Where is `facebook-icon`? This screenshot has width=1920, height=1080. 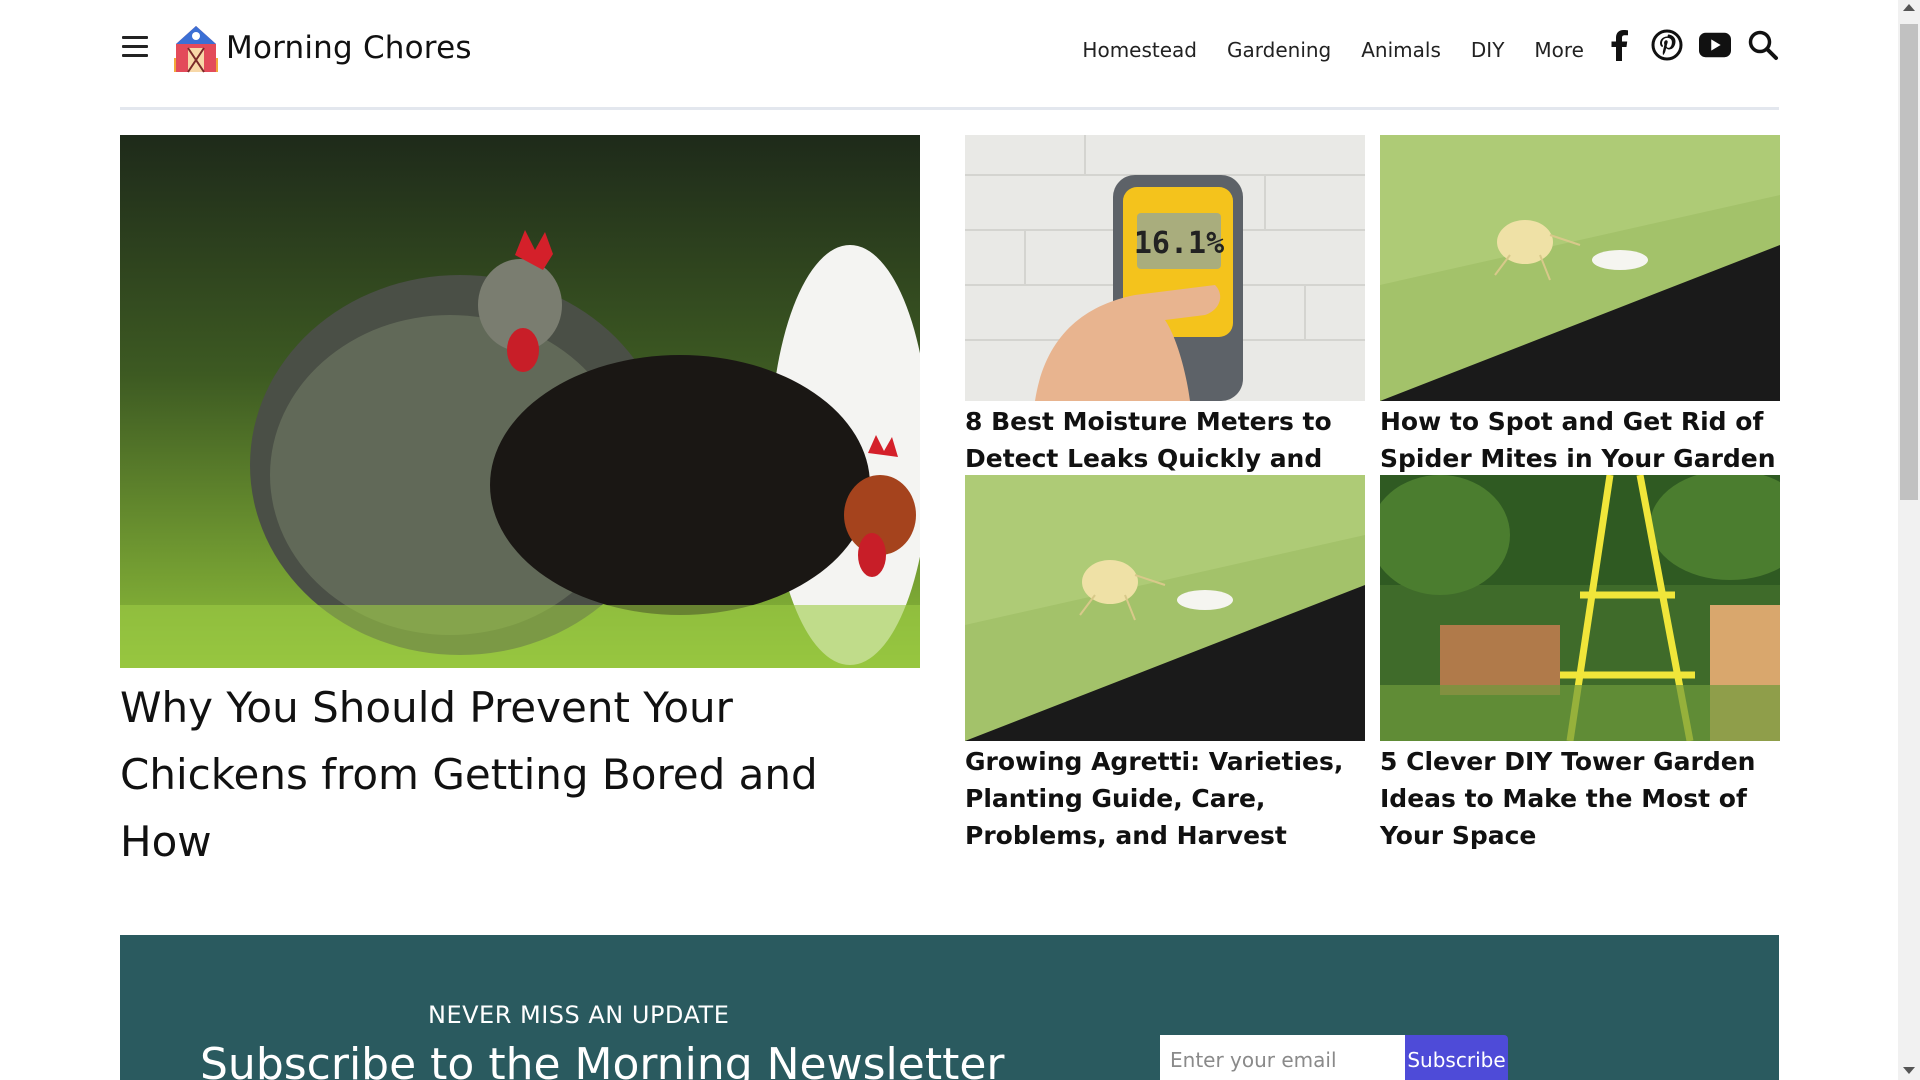 facebook-icon is located at coordinates (1619, 45).